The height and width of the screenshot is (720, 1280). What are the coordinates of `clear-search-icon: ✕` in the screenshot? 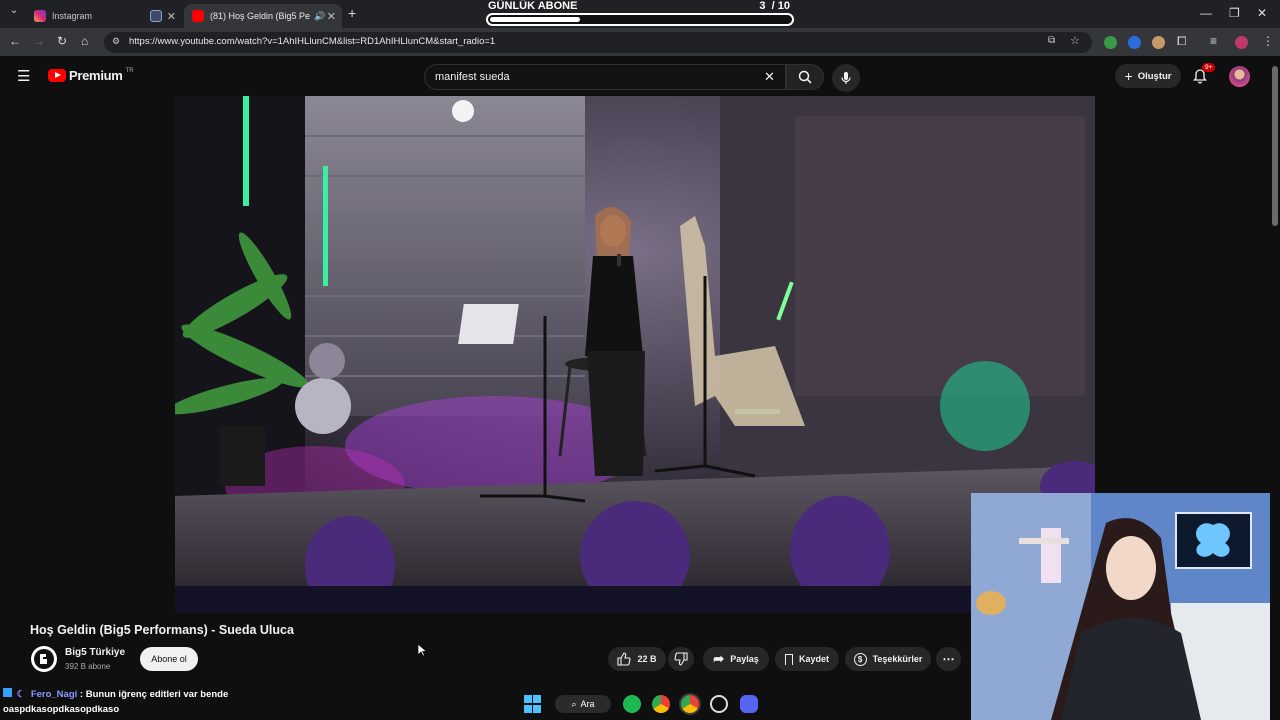 It's located at (769, 77).